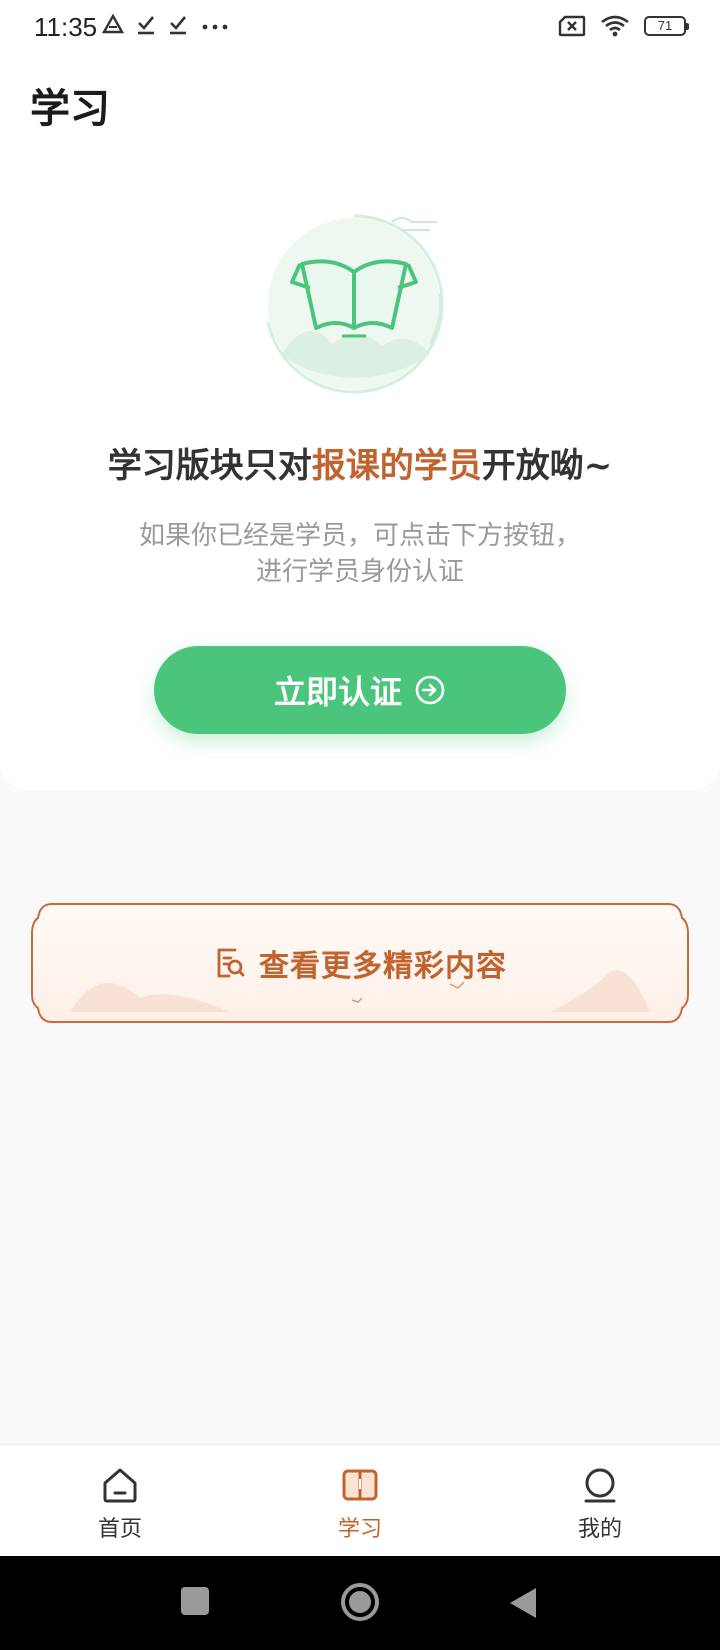 The image size is (720, 1650). I want to click on system-nav-bar, so click(360, 1603).